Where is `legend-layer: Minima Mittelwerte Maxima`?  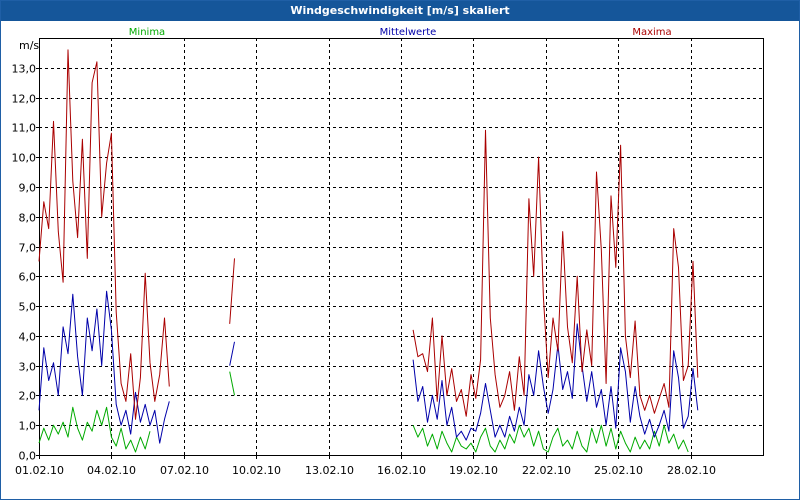 legend-layer: Minima Mittelwerte Maxima is located at coordinates (400, 32).